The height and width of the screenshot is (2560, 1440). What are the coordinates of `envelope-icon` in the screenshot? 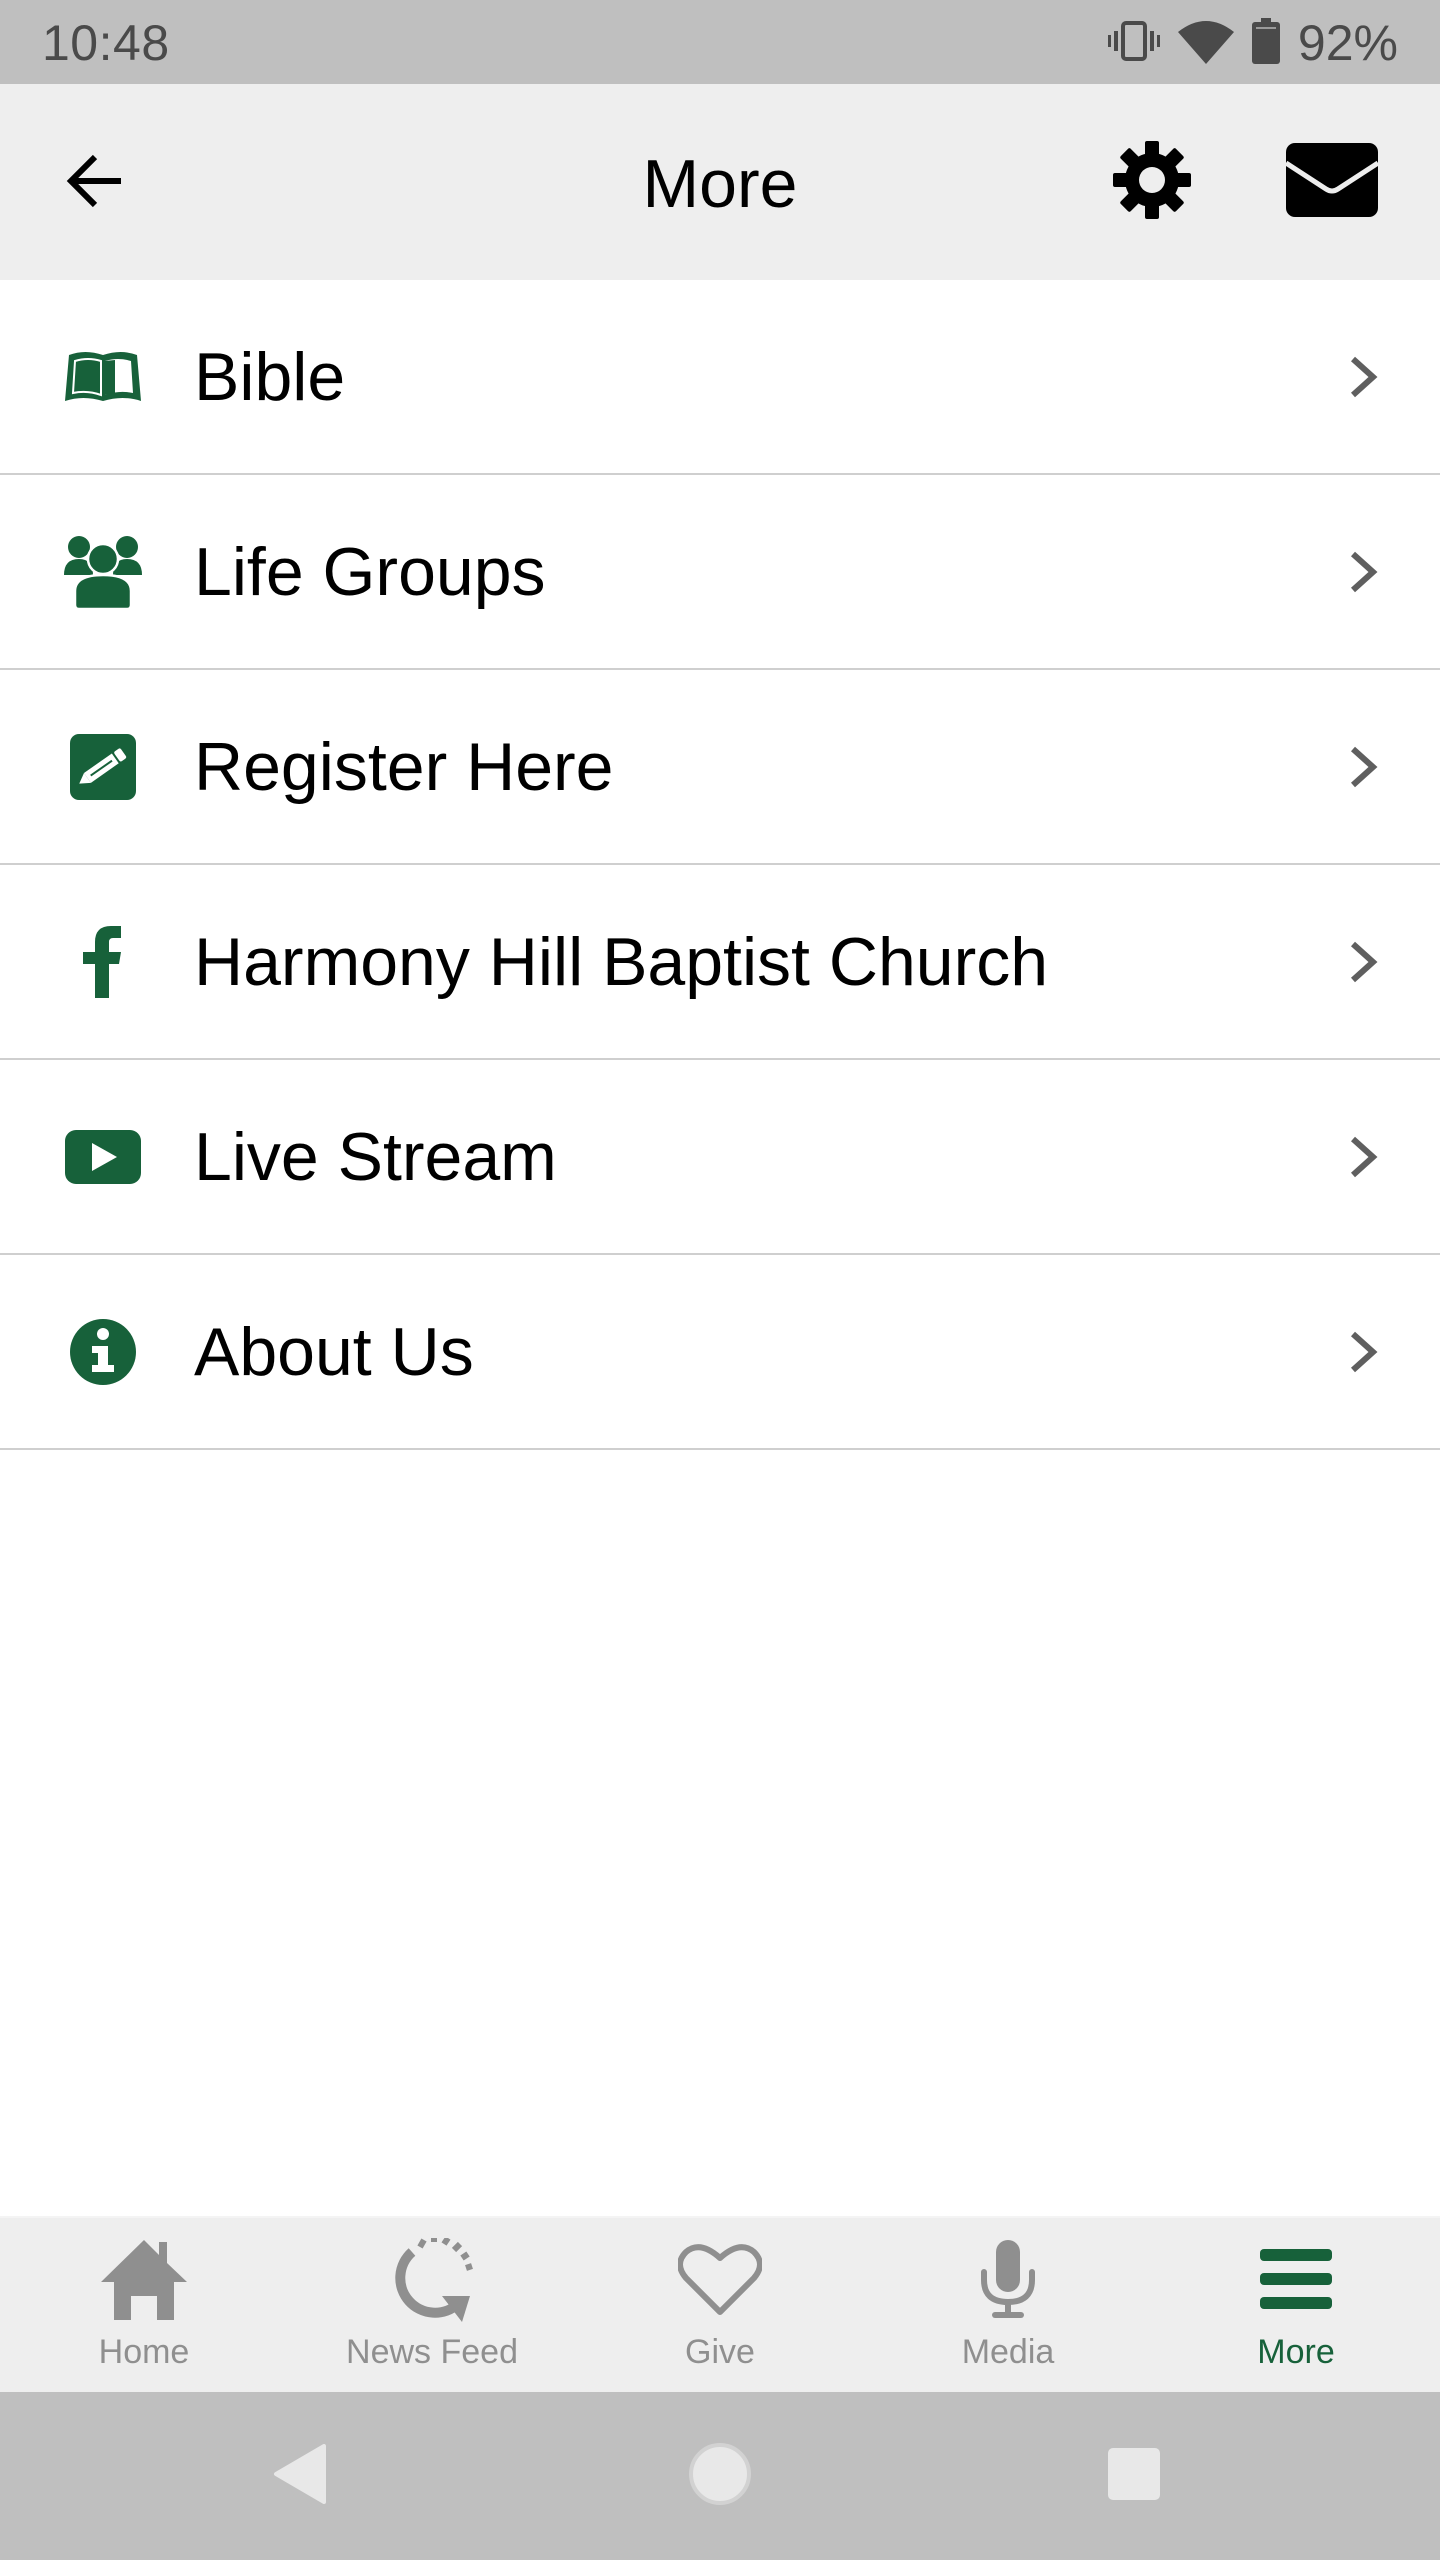 It's located at (1332, 182).